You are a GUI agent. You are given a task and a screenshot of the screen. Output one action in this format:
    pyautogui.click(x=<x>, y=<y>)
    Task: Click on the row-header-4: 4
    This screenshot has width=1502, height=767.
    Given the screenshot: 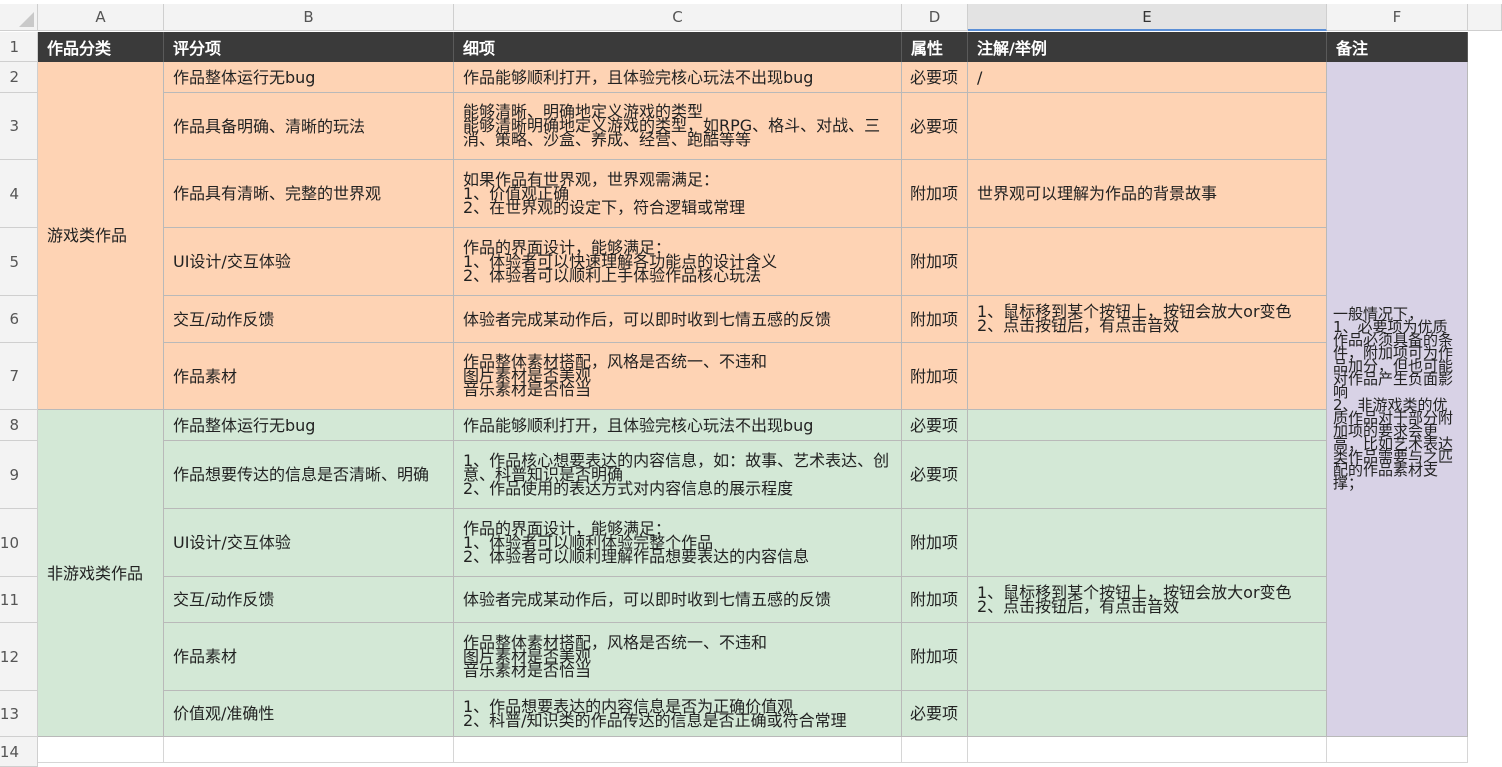 What is the action you would take?
    pyautogui.click(x=19, y=194)
    